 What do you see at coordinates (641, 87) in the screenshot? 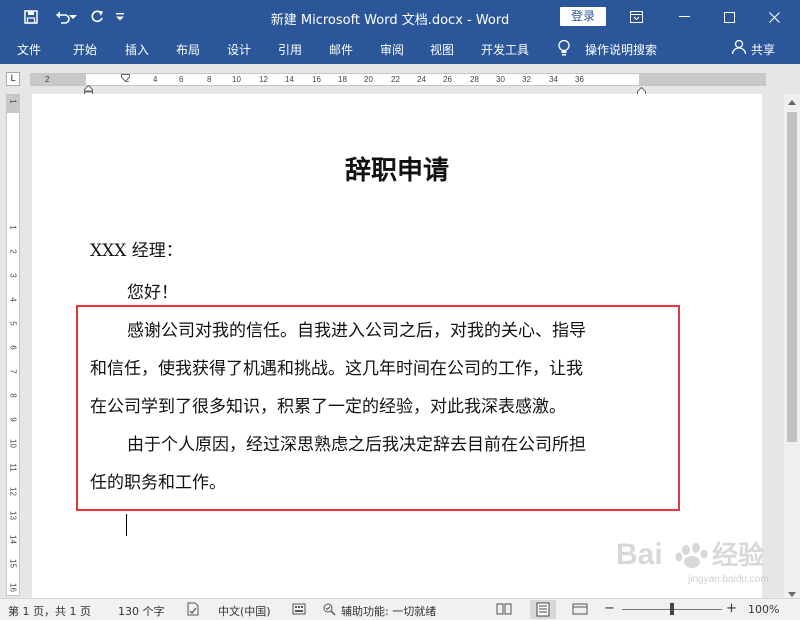
I see `right-indent-marker` at bounding box center [641, 87].